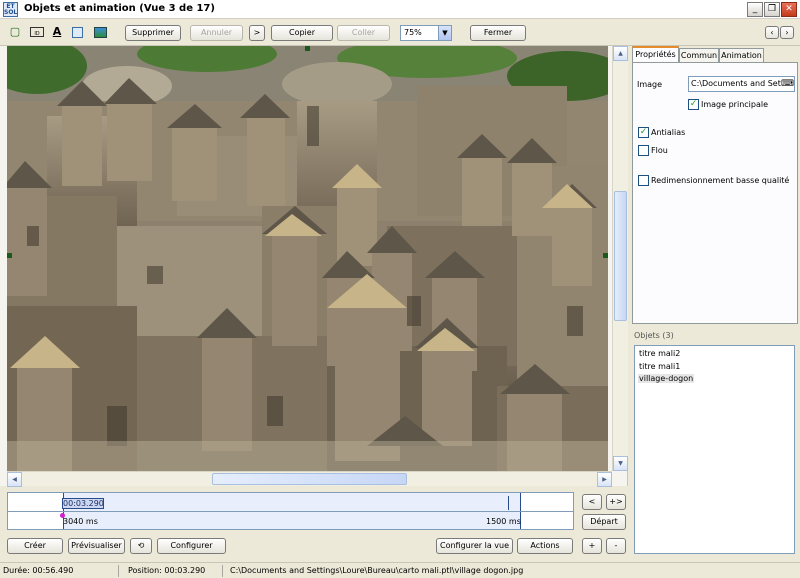 This screenshot has height=578, width=800. Describe the element at coordinates (654, 335) in the screenshot. I see `objects-title: Objets (3)` at that location.